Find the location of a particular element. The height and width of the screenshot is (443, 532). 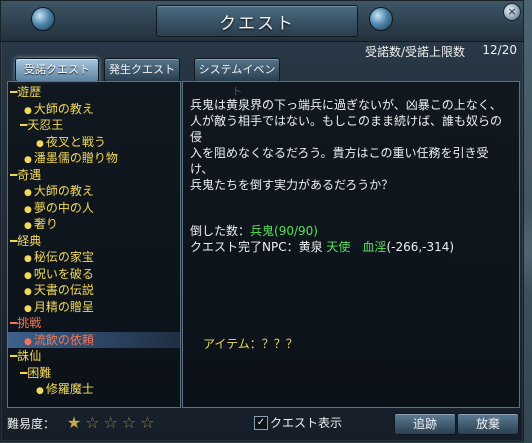

tree-item-label: 遊歴 is located at coordinates (29, 92).